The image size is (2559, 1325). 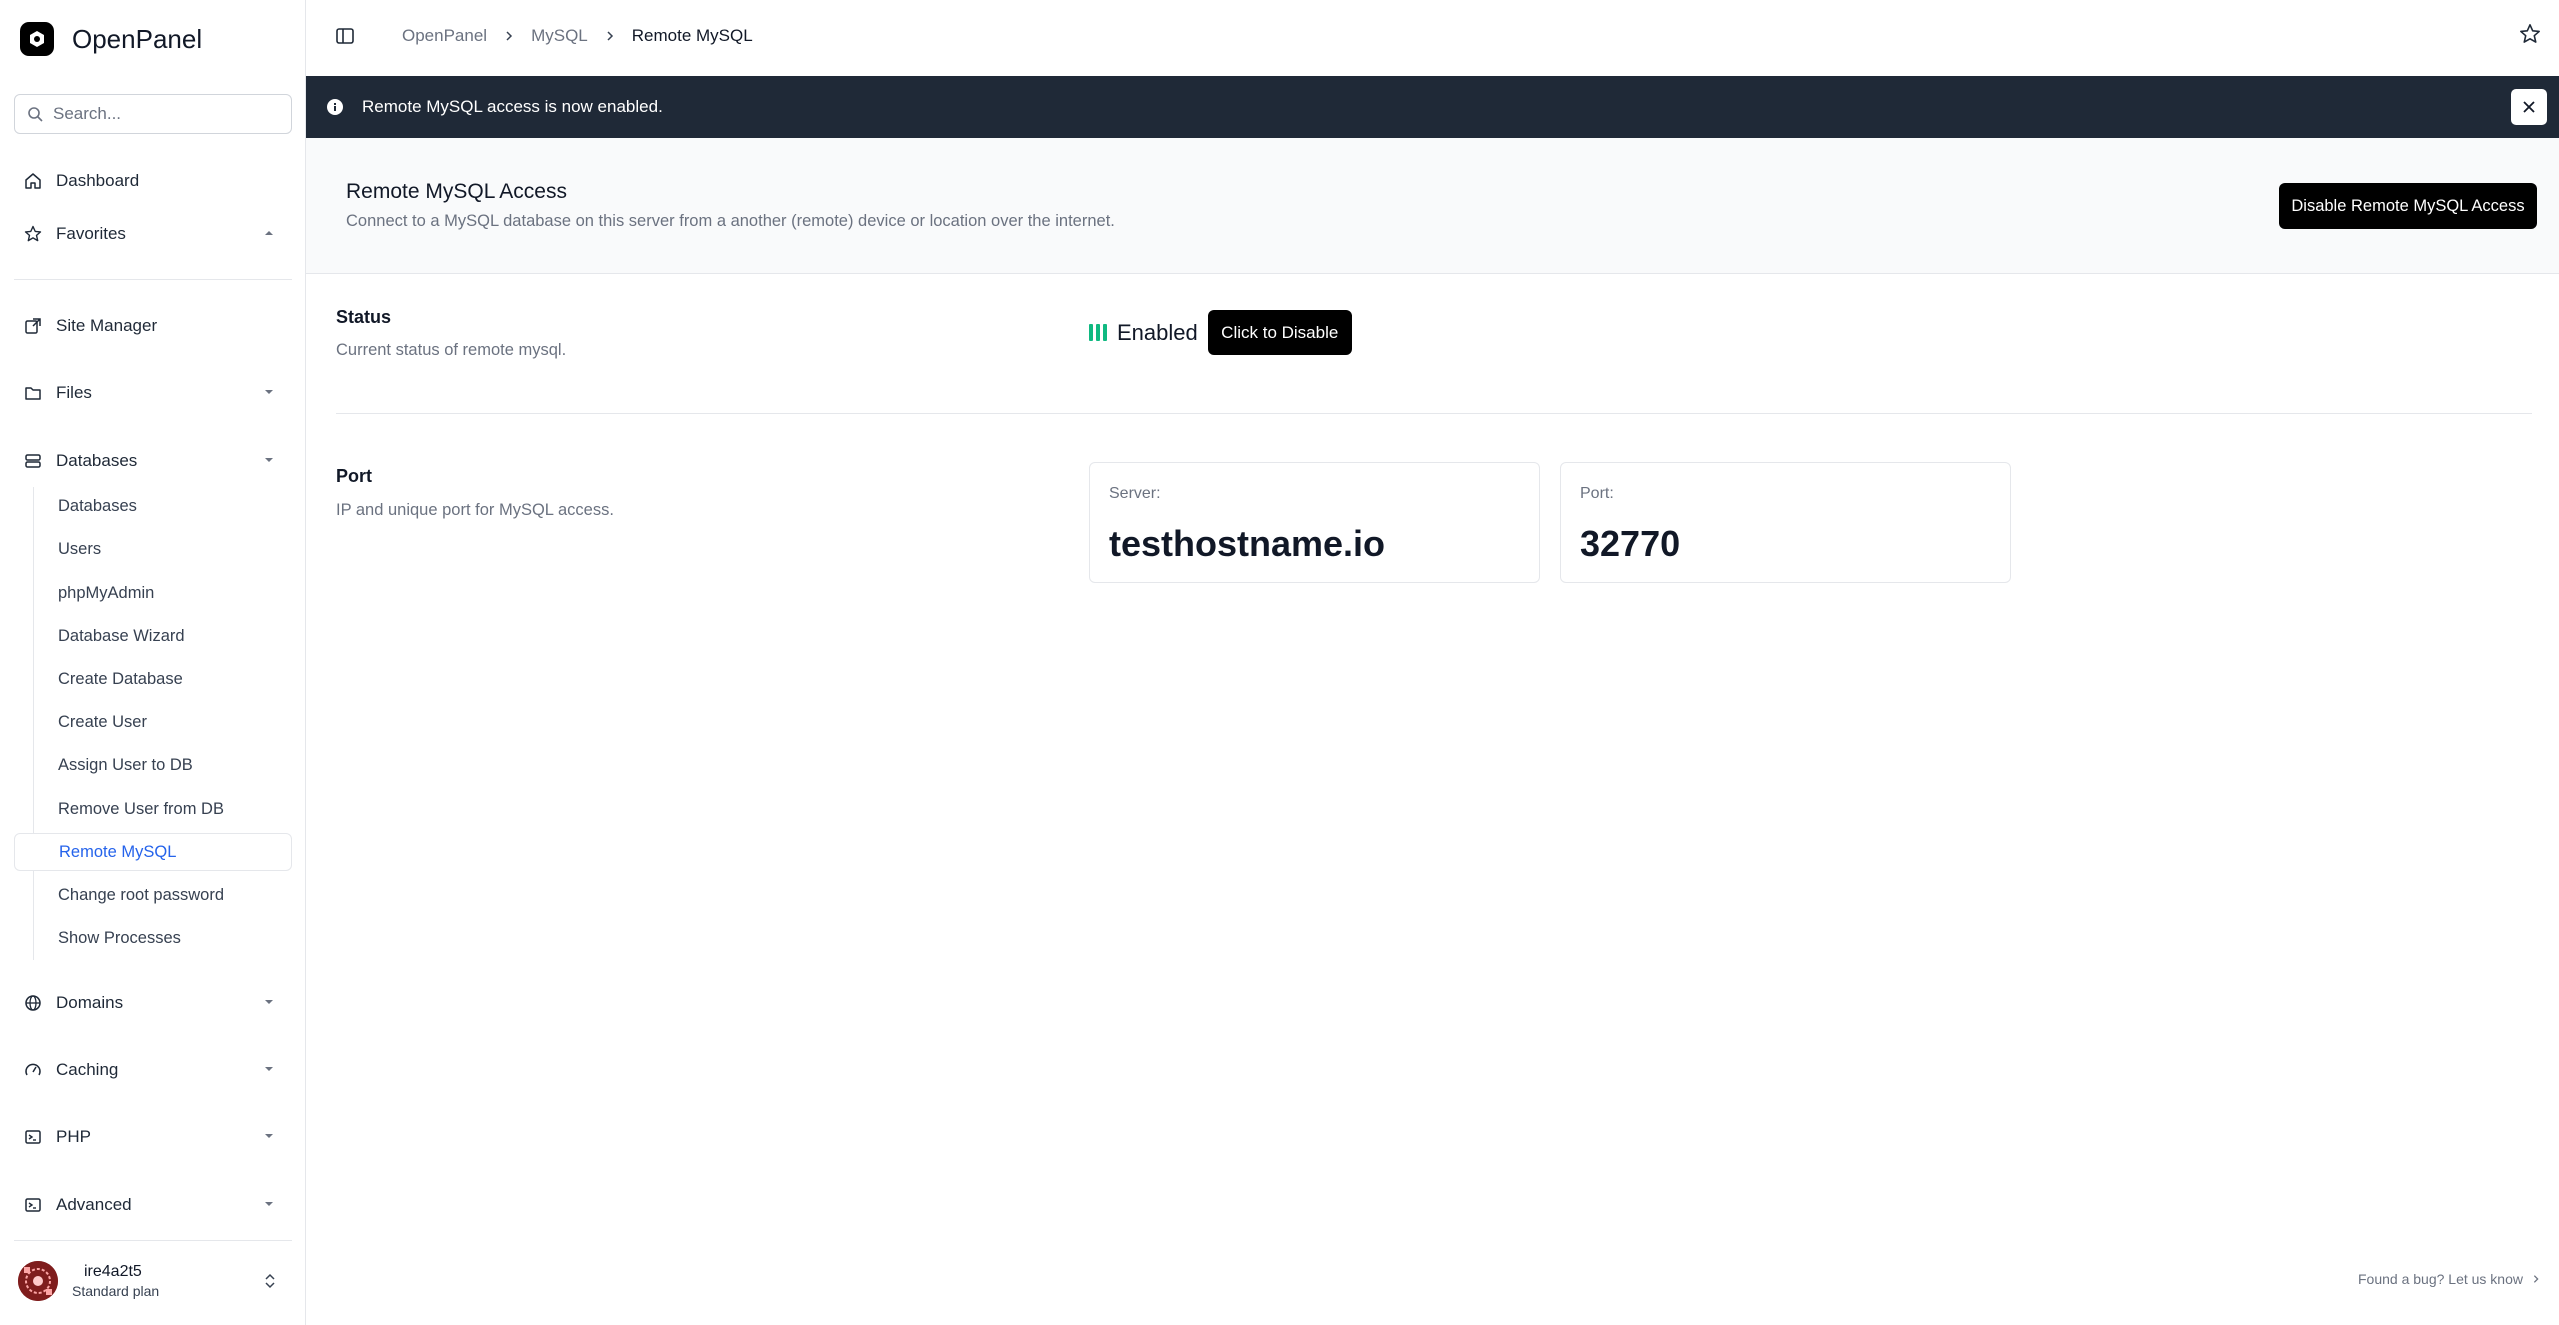 What do you see at coordinates (153, 722) in the screenshot?
I see `sidebar-subitem-create-user: Create User` at bounding box center [153, 722].